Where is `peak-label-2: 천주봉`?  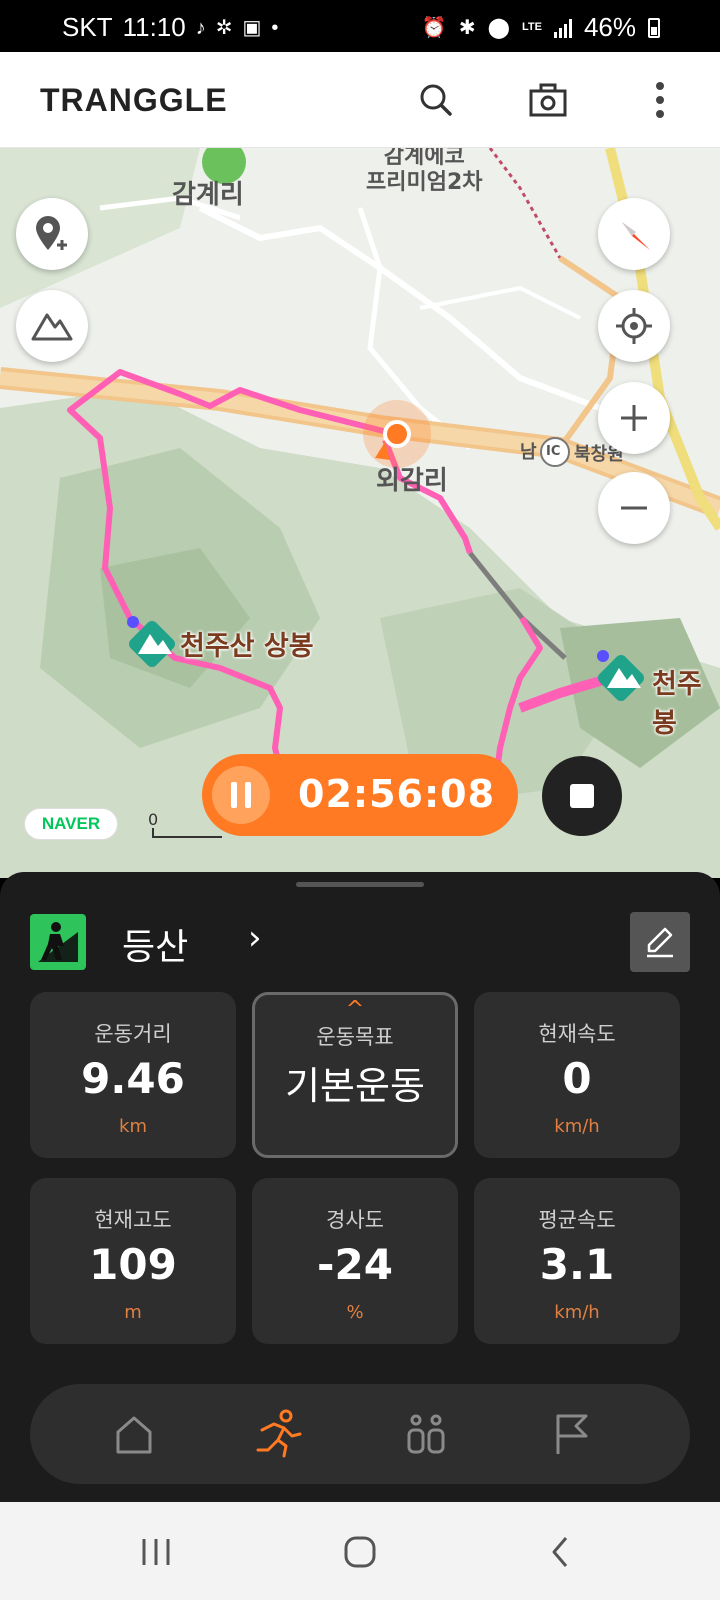 peak-label-2: 천주봉 is located at coordinates (686, 701).